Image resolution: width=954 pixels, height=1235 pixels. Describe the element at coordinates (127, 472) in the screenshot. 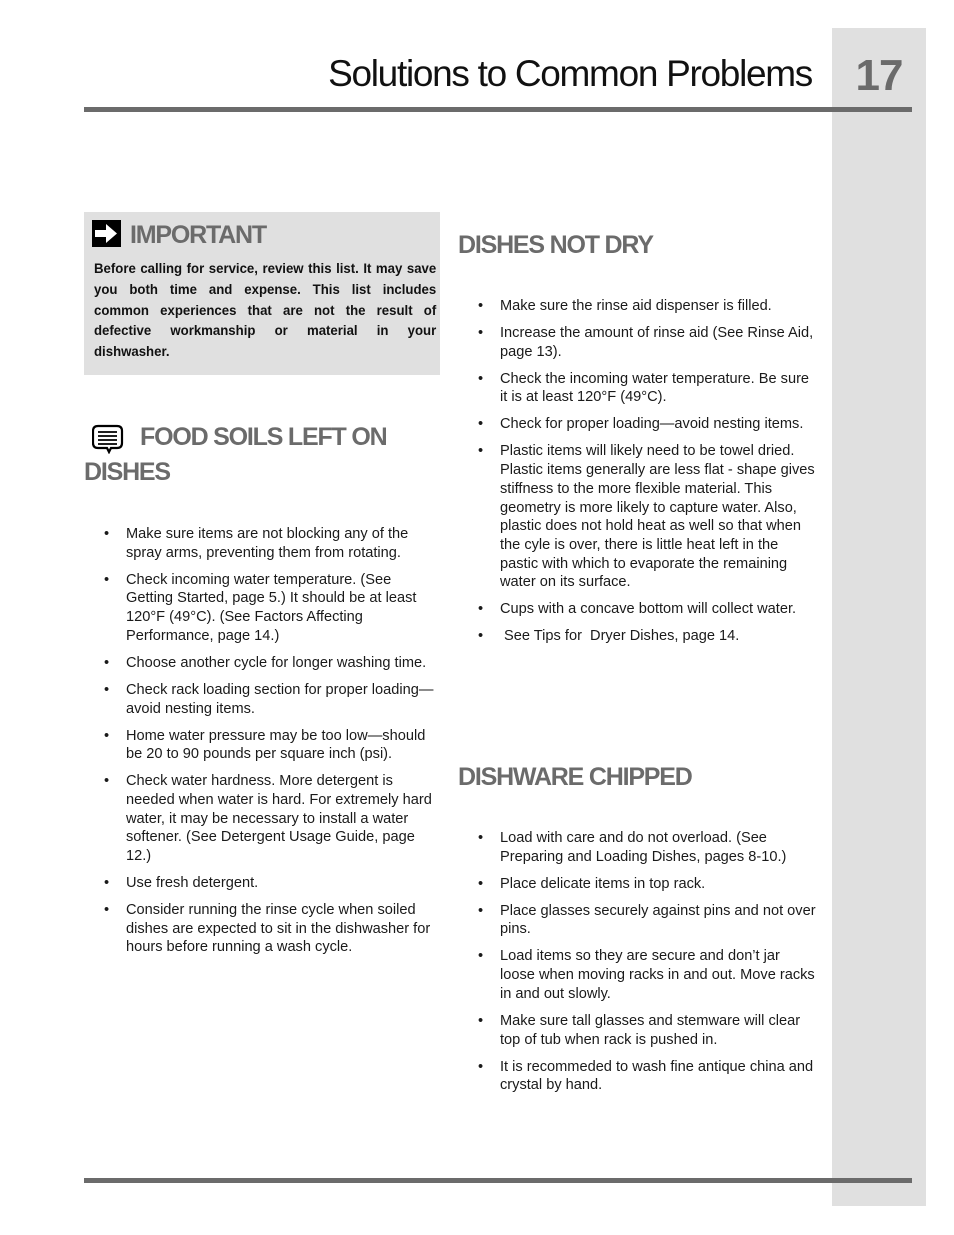

I see `heading-line-2: DISHES` at that location.